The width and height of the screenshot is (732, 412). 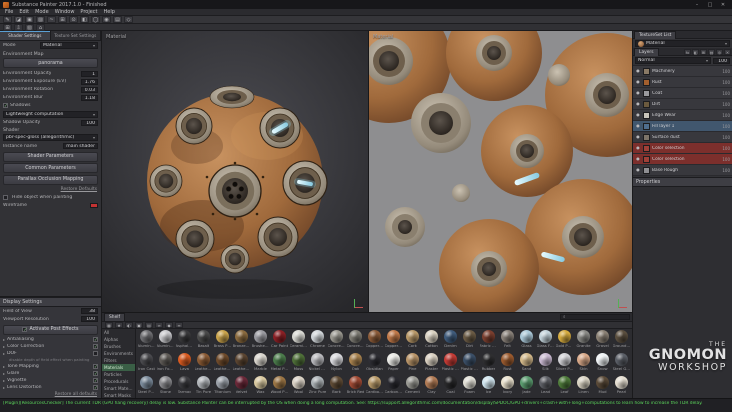 What do you see at coordinates (89, 73) in the screenshot?
I see `param-value: 1` at bounding box center [89, 73].